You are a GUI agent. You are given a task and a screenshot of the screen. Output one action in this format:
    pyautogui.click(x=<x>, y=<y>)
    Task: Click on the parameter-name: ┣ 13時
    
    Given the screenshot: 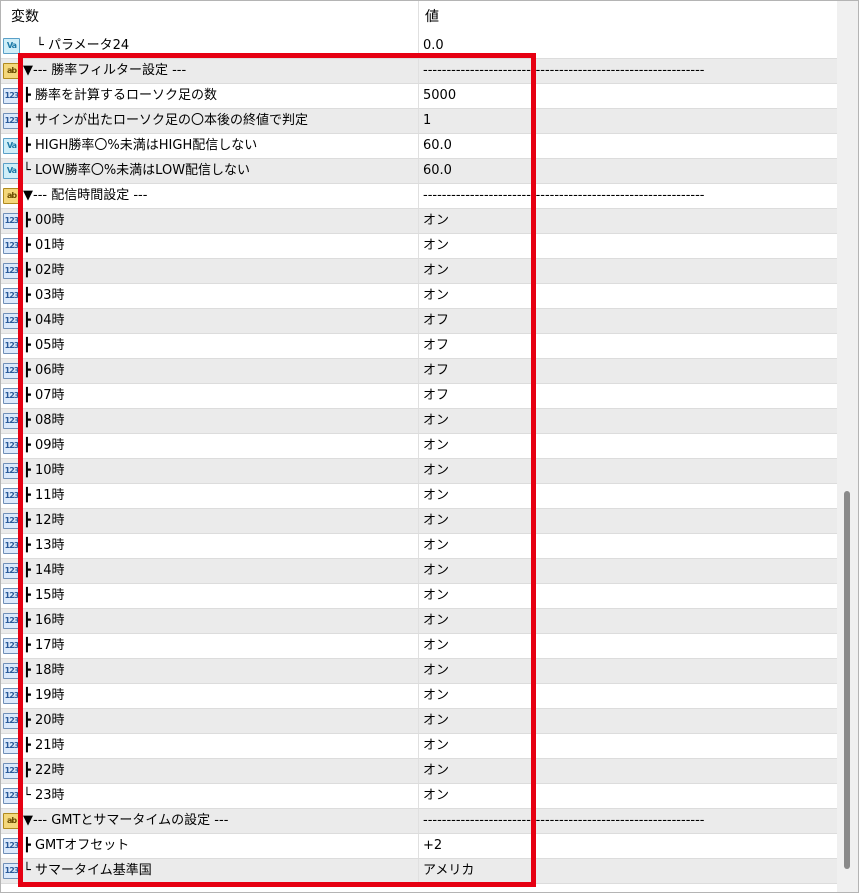 What is the action you would take?
    pyautogui.click(x=221, y=546)
    